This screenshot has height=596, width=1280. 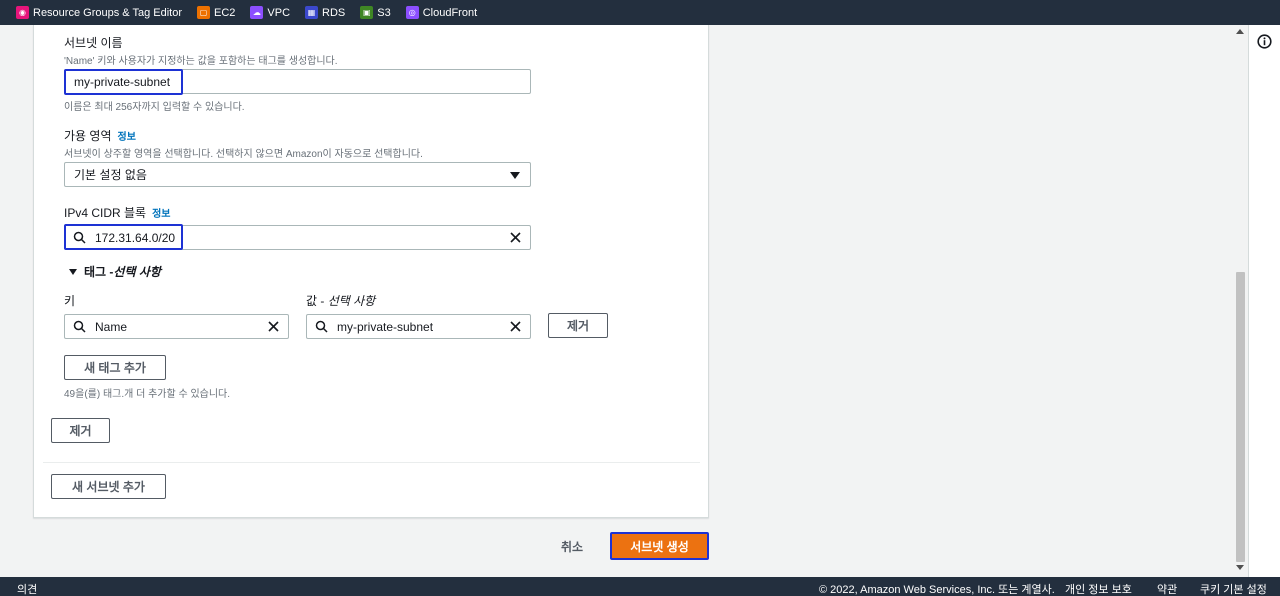 I want to click on remove-tag-button: 제거, so click(x=578, y=325).